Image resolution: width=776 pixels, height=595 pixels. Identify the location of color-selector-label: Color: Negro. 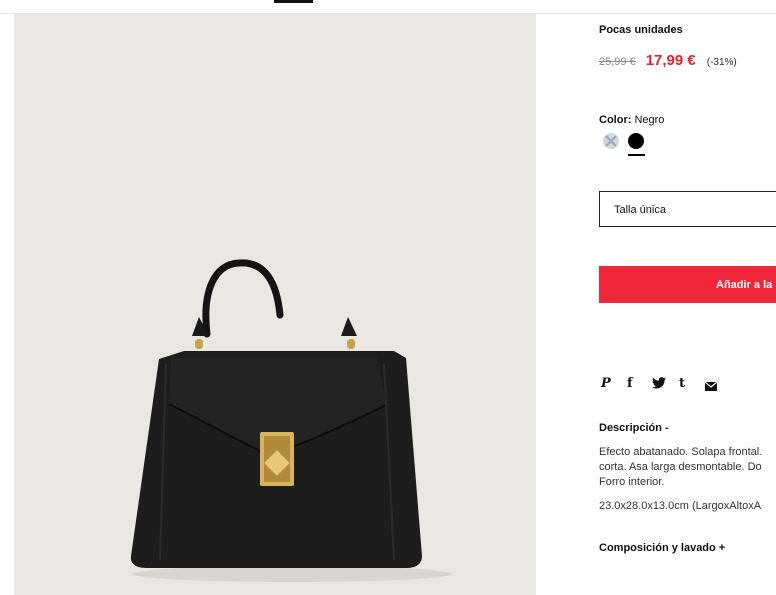
(631, 120).